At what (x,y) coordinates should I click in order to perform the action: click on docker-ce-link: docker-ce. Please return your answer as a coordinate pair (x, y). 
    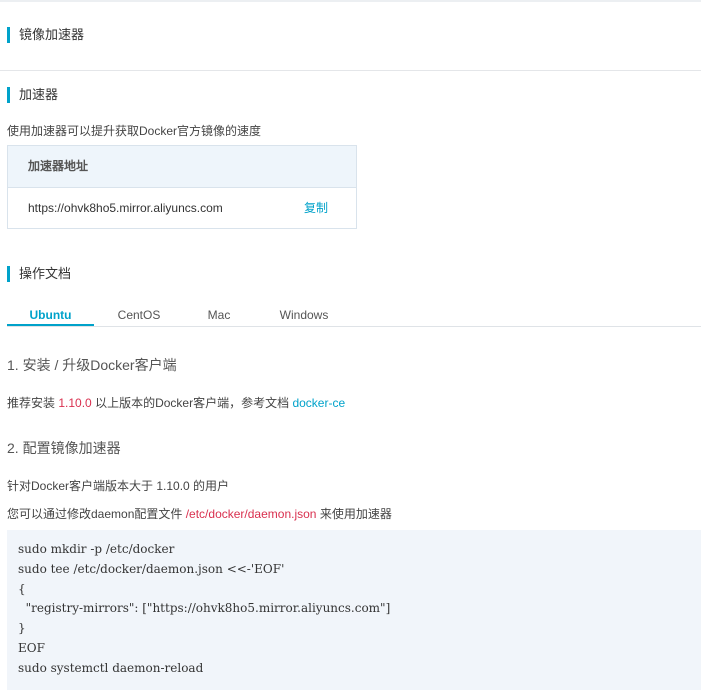
    Looking at the image, I should click on (318, 403).